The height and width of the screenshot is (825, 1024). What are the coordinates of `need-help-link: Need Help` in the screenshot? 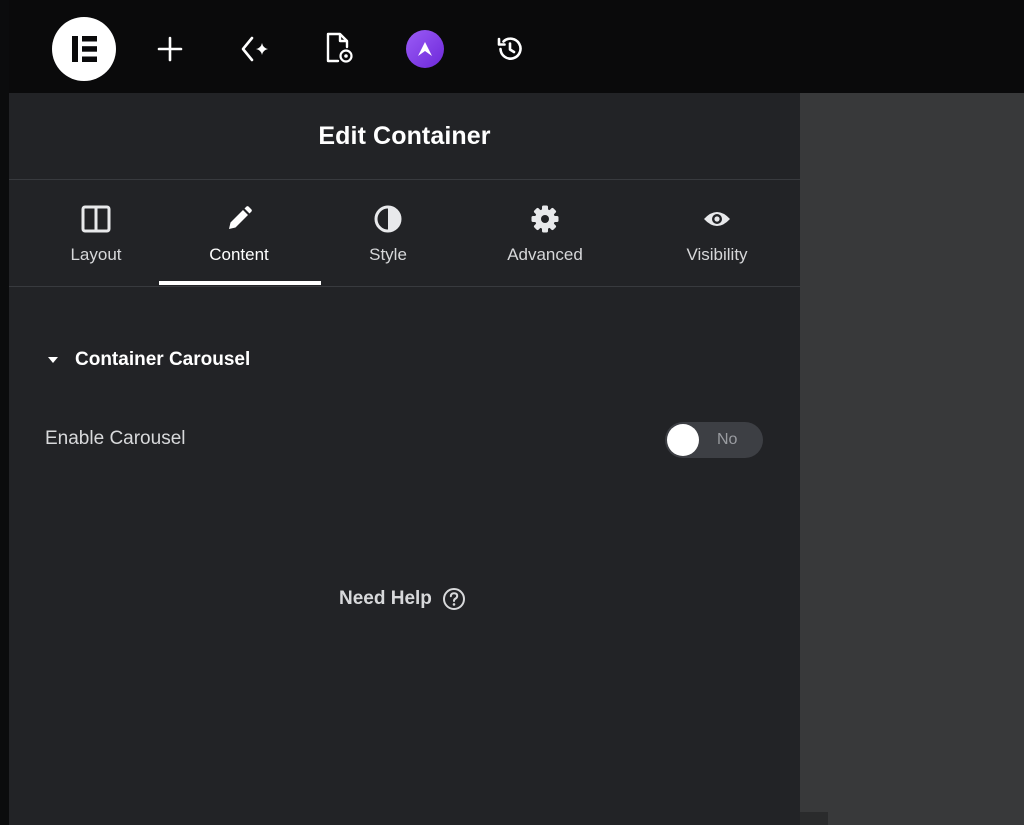 It's located at (402, 599).